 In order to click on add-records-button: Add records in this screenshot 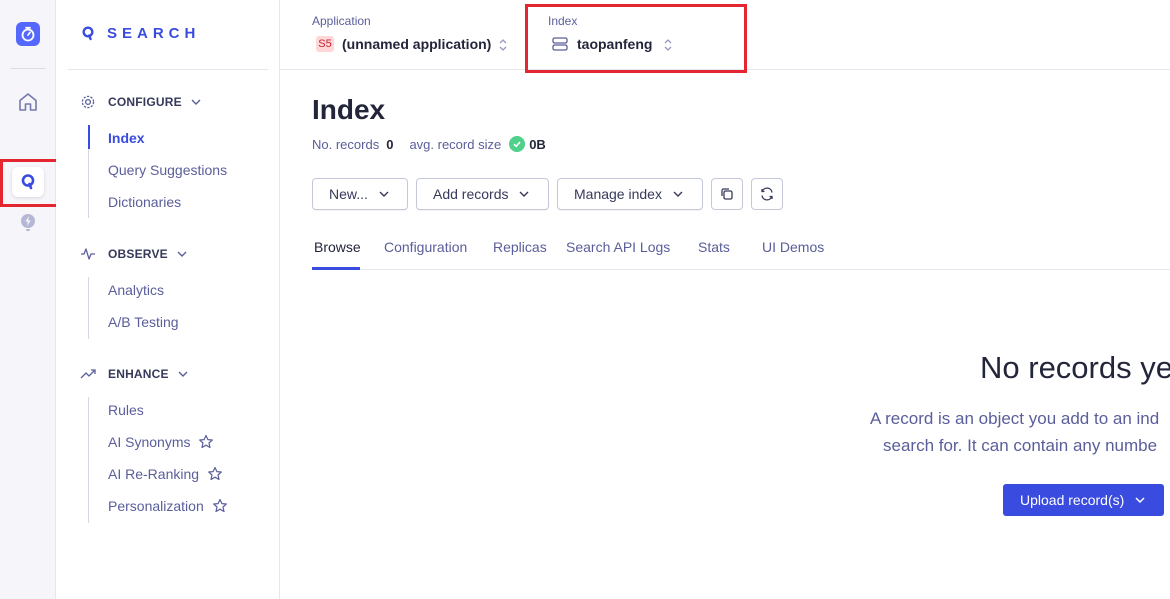, I will do `click(482, 194)`.